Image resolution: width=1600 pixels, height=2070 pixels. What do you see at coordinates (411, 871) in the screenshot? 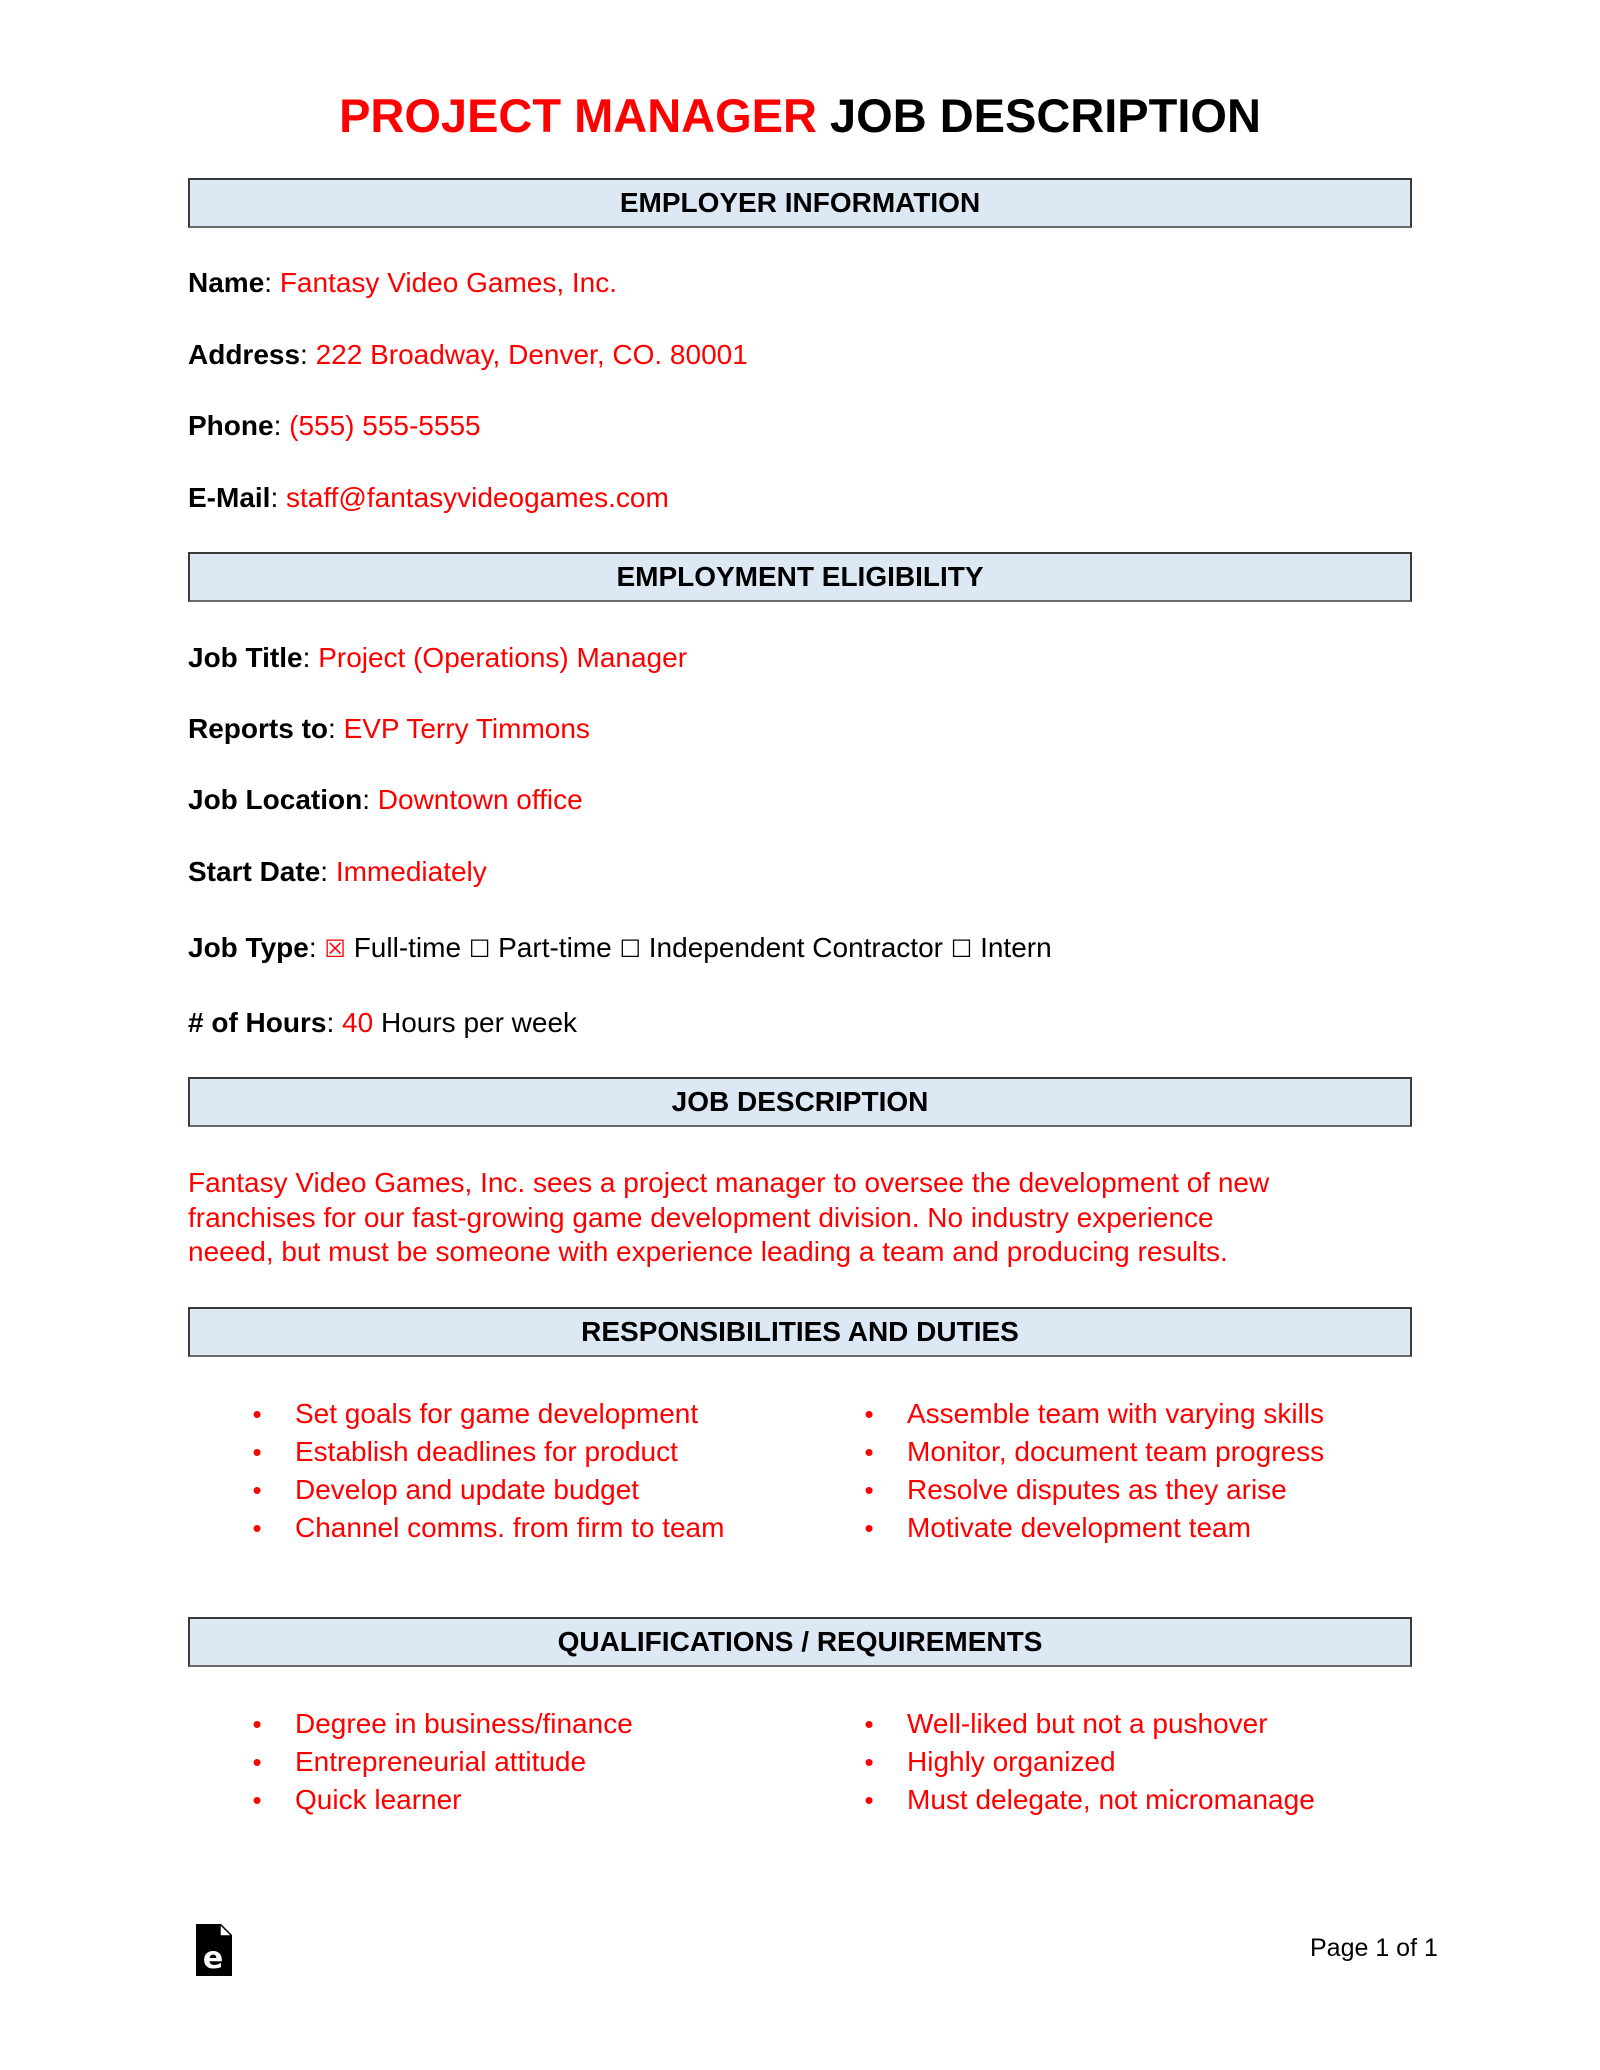
I see `field-value: Immediately` at bounding box center [411, 871].